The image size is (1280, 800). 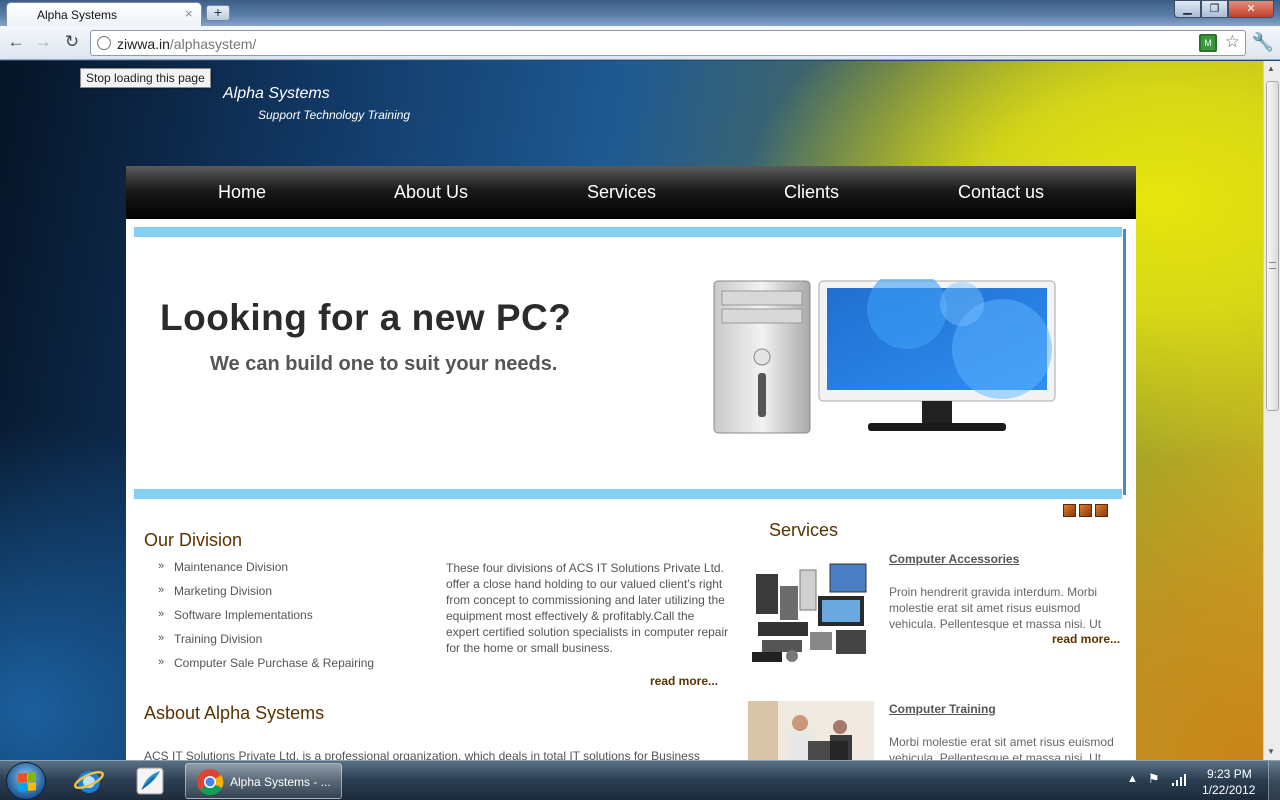 I want to click on accessories-image, so click(x=811, y=612).